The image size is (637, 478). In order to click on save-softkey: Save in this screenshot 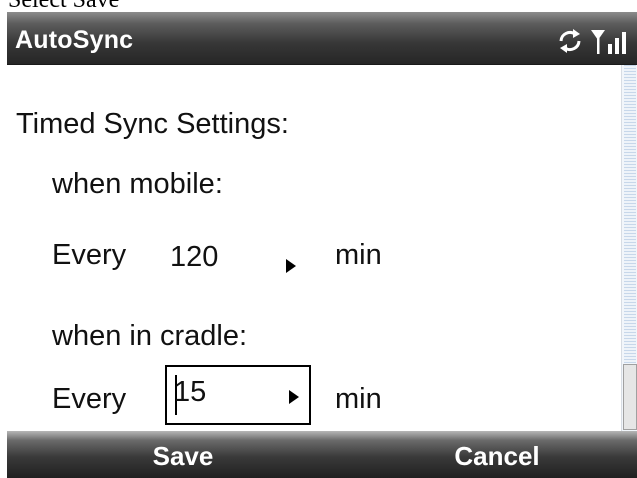, I will do `click(183, 456)`.